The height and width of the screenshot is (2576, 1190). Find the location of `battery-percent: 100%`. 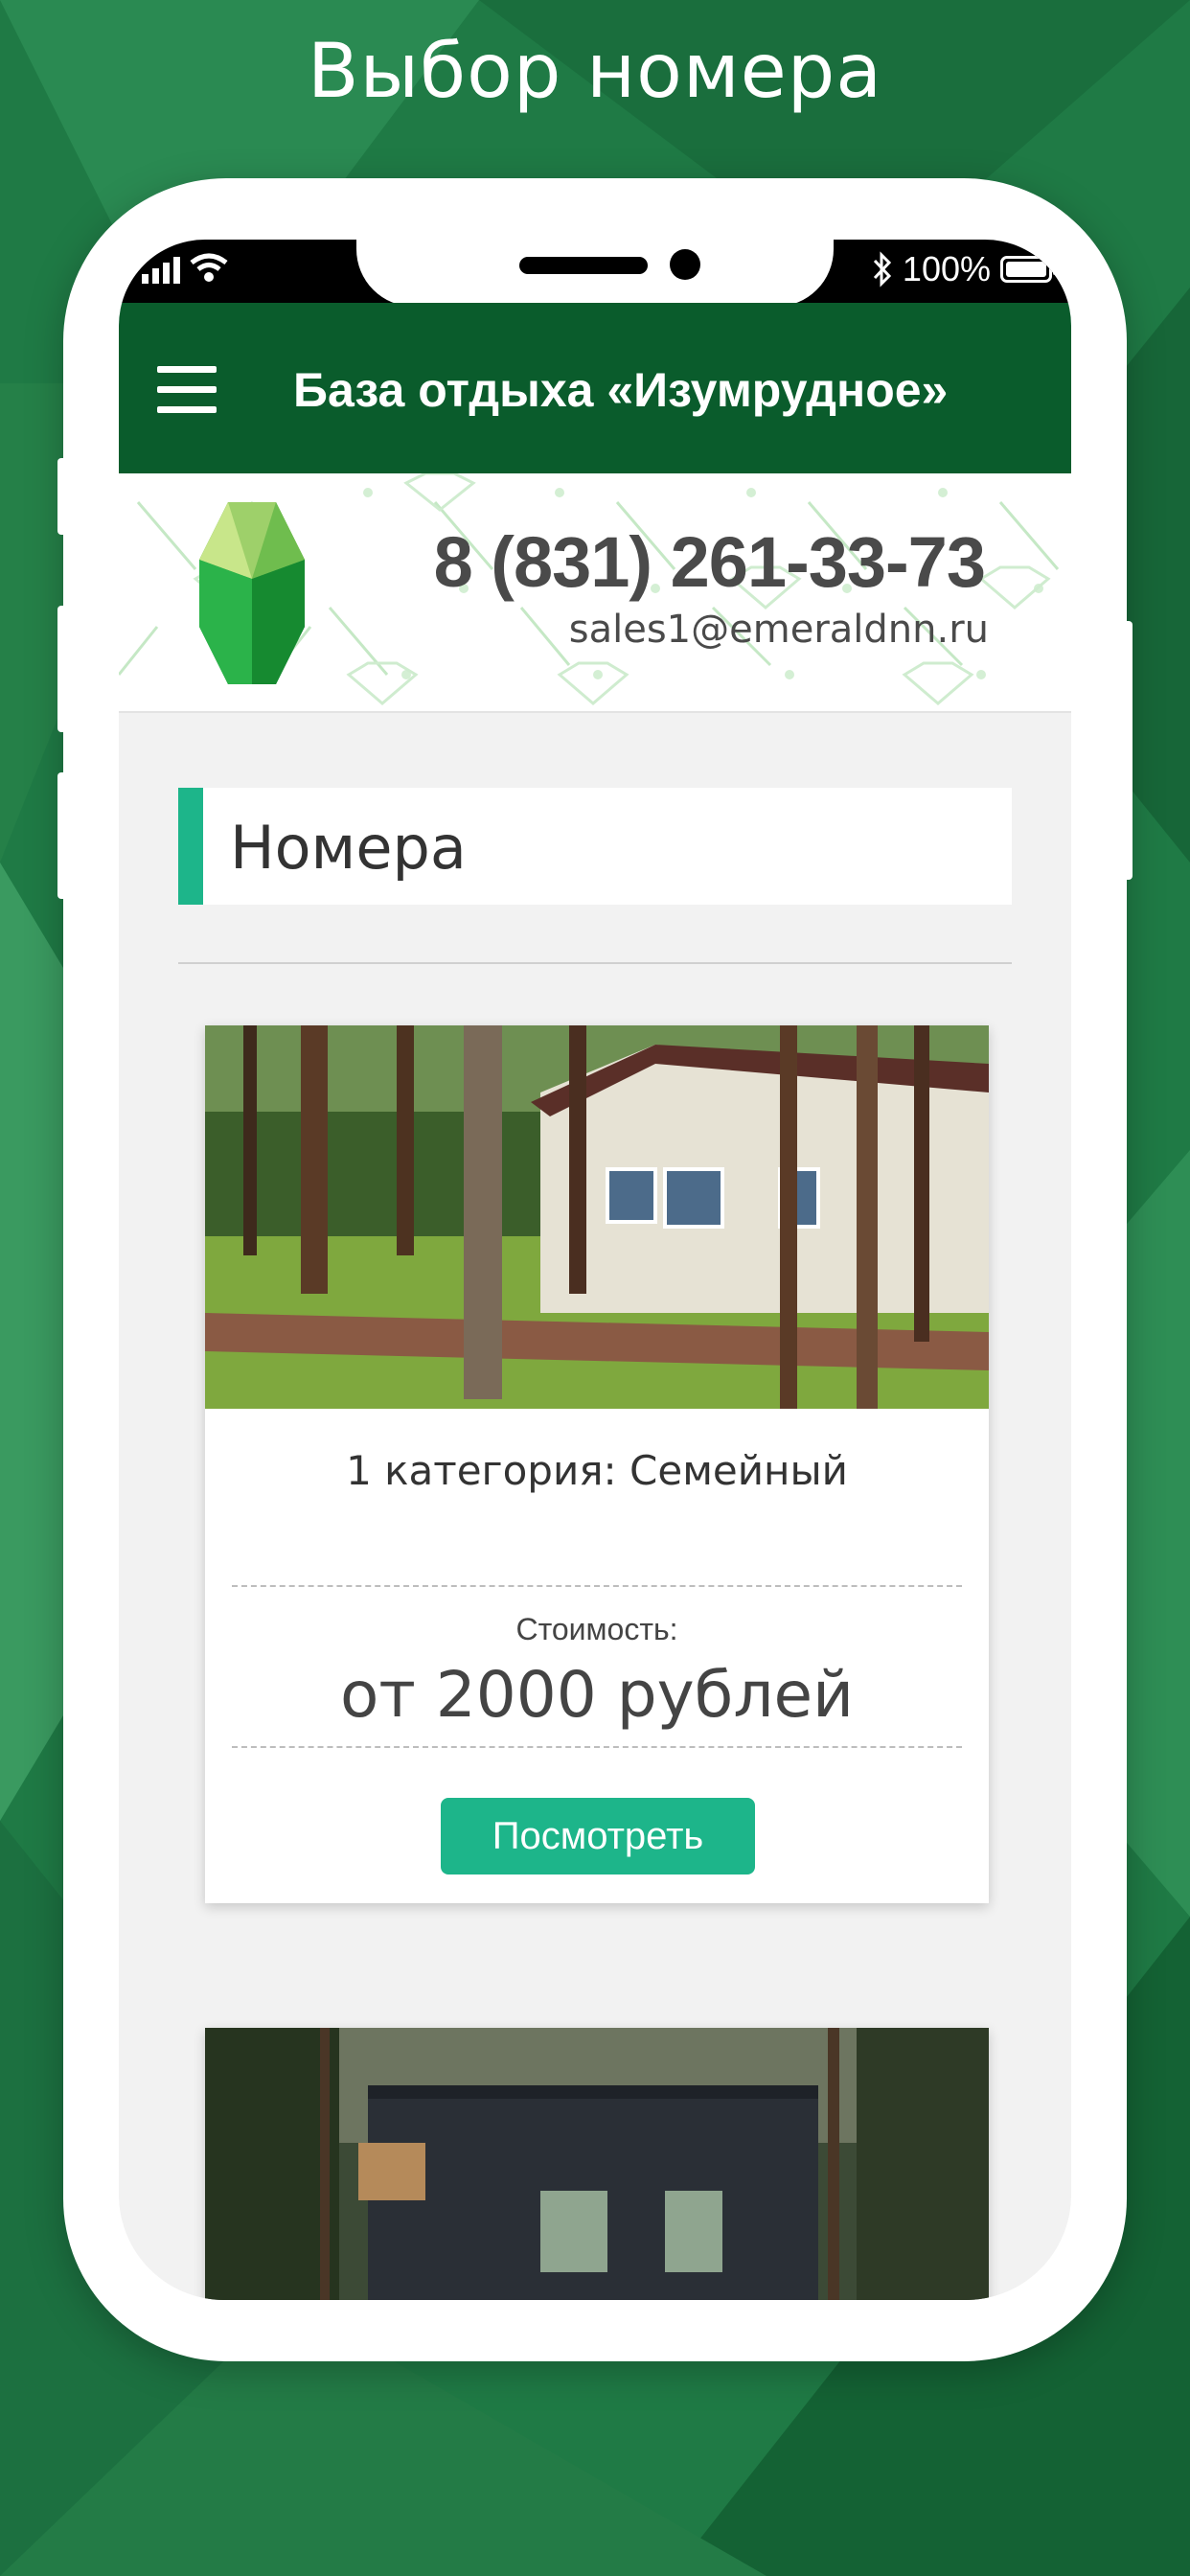

battery-percent: 100% is located at coordinates (947, 268).